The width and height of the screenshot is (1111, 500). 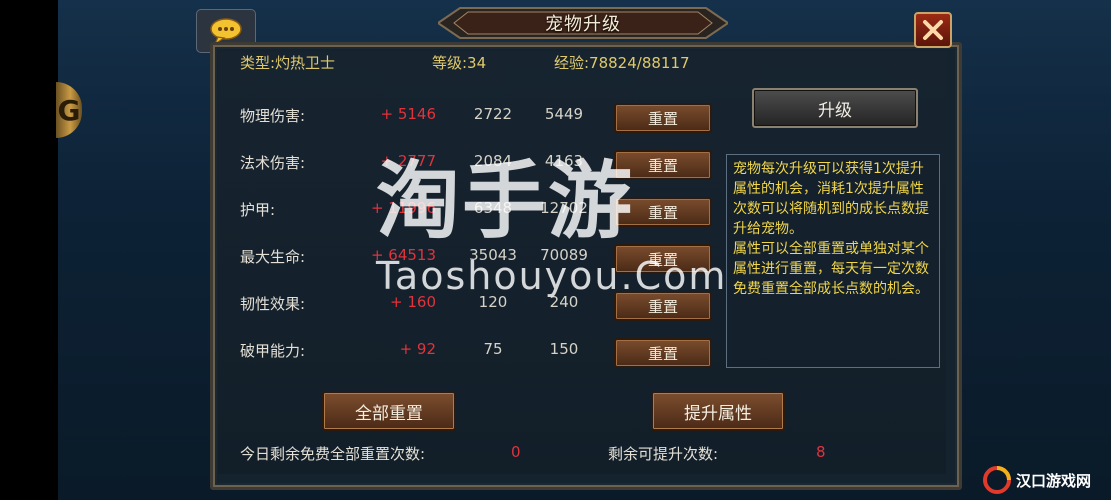 What do you see at coordinates (408, 114) in the screenshot?
I see `stat-bonus-physical-damage: + 5146` at bounding box center [408, 114].